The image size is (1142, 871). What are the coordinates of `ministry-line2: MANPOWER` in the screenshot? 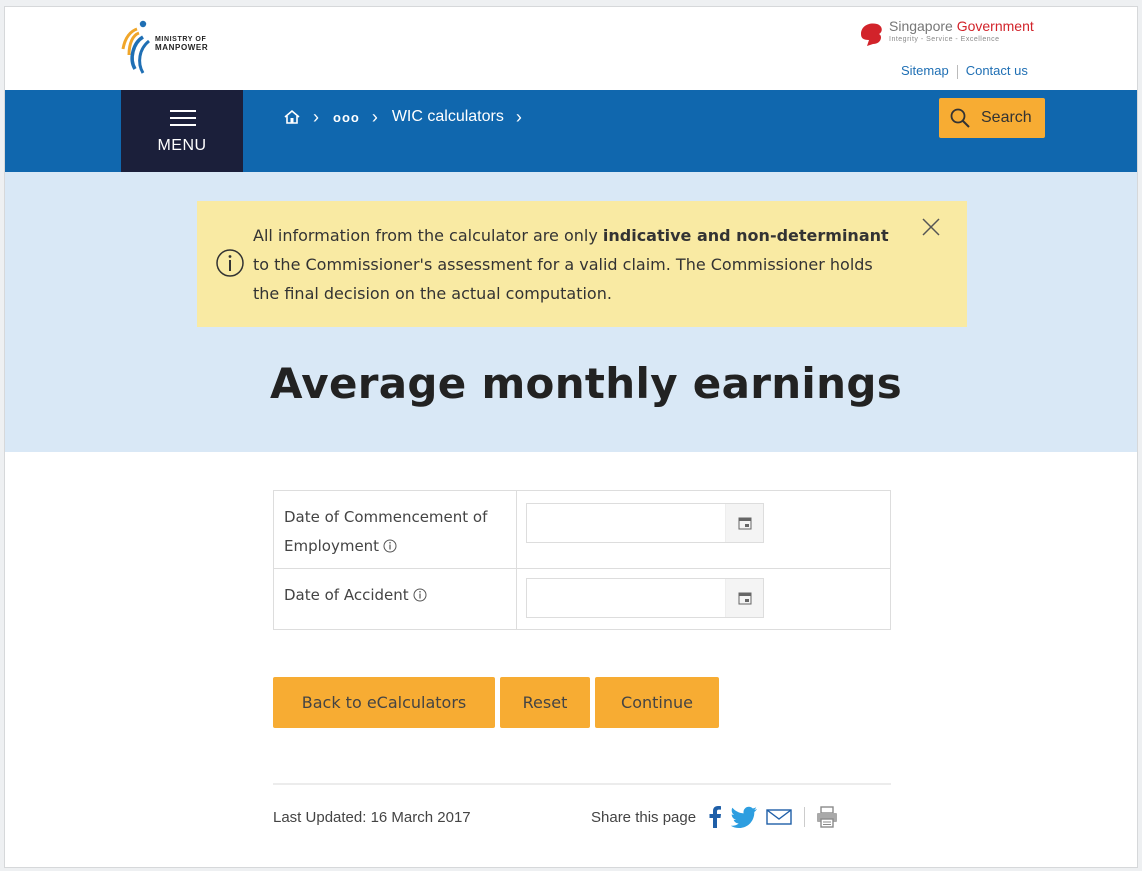 It's located at (182, 47).